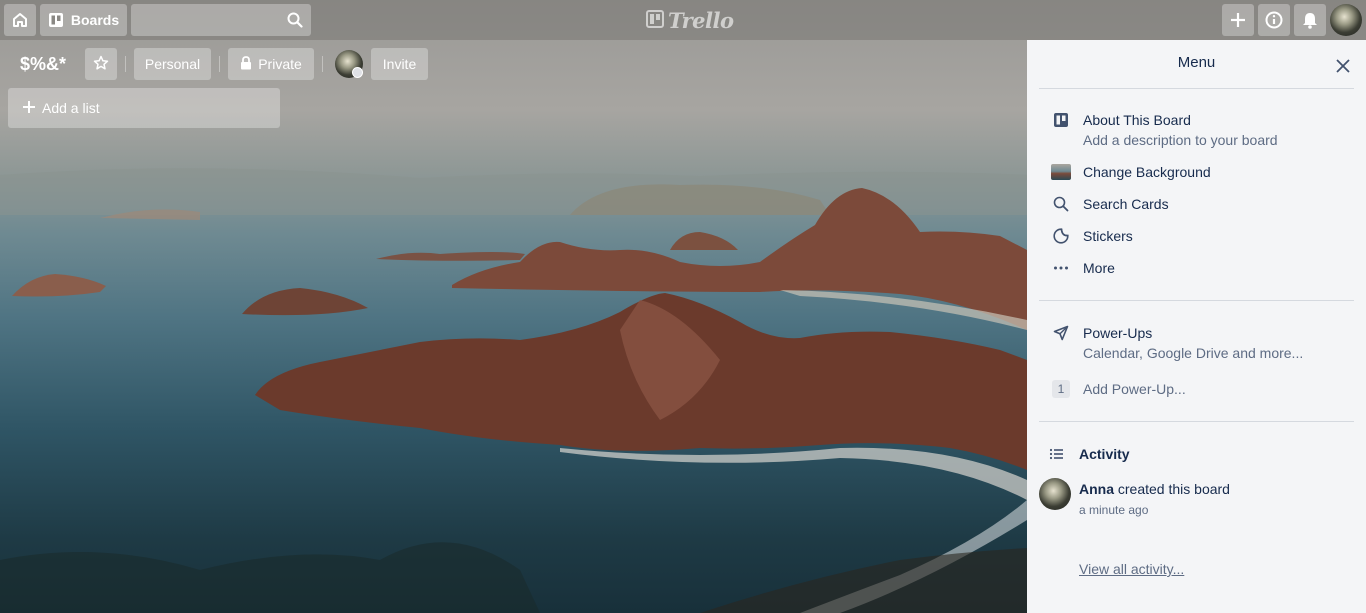  I want to click on close-icon, so click(1343, 69).